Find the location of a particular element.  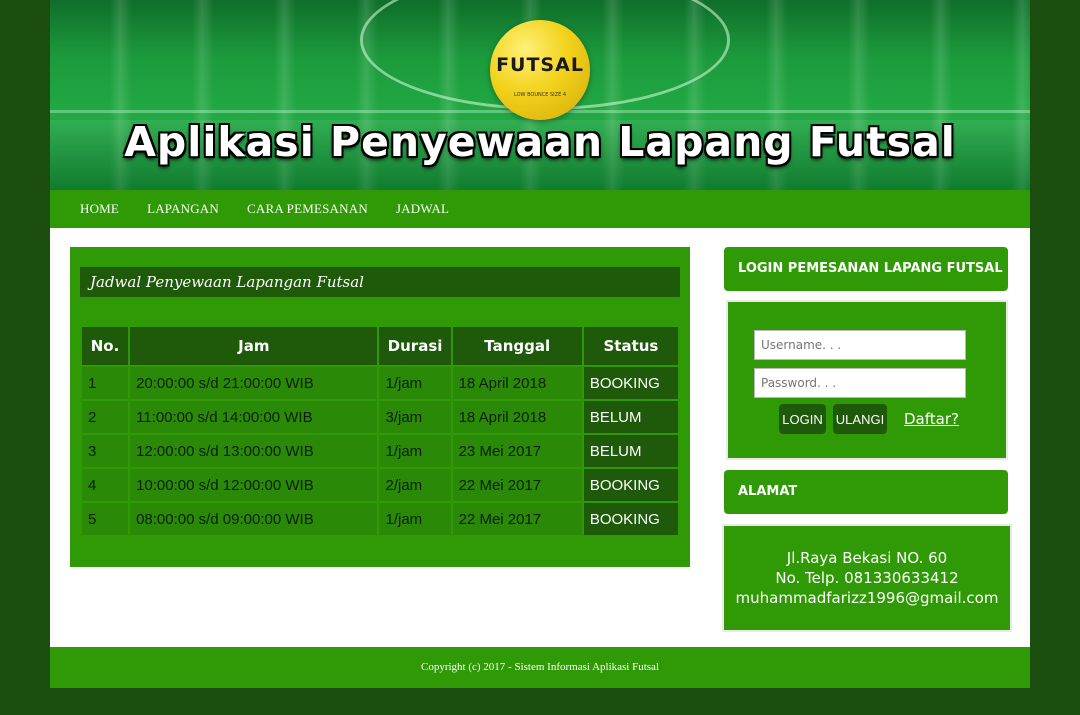

cell-no: 2 is located at coordinates (105, 417).